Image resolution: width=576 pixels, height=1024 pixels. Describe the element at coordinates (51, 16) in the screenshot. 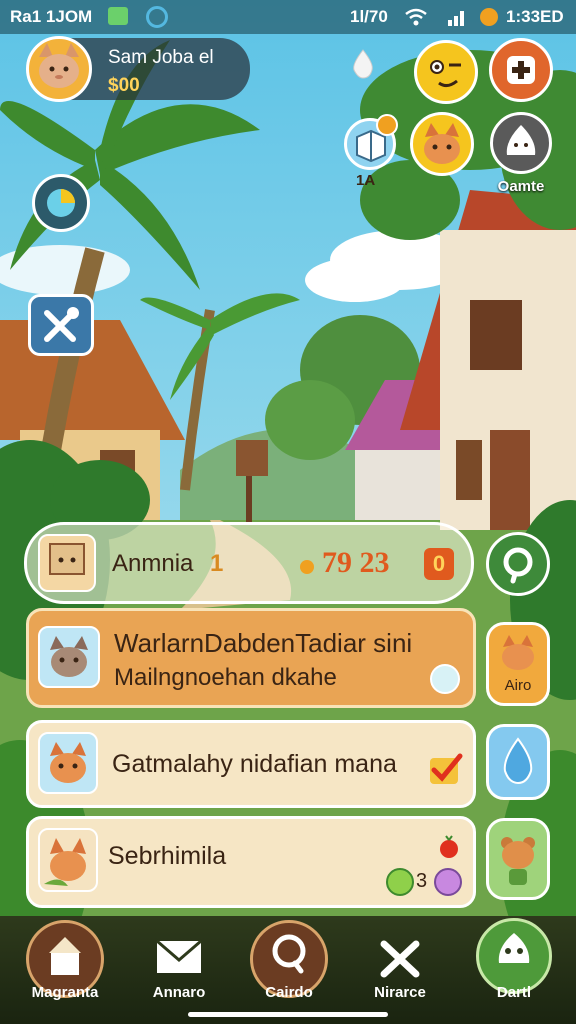

I see `carrier-text: Ra1 1JOM` at that location.